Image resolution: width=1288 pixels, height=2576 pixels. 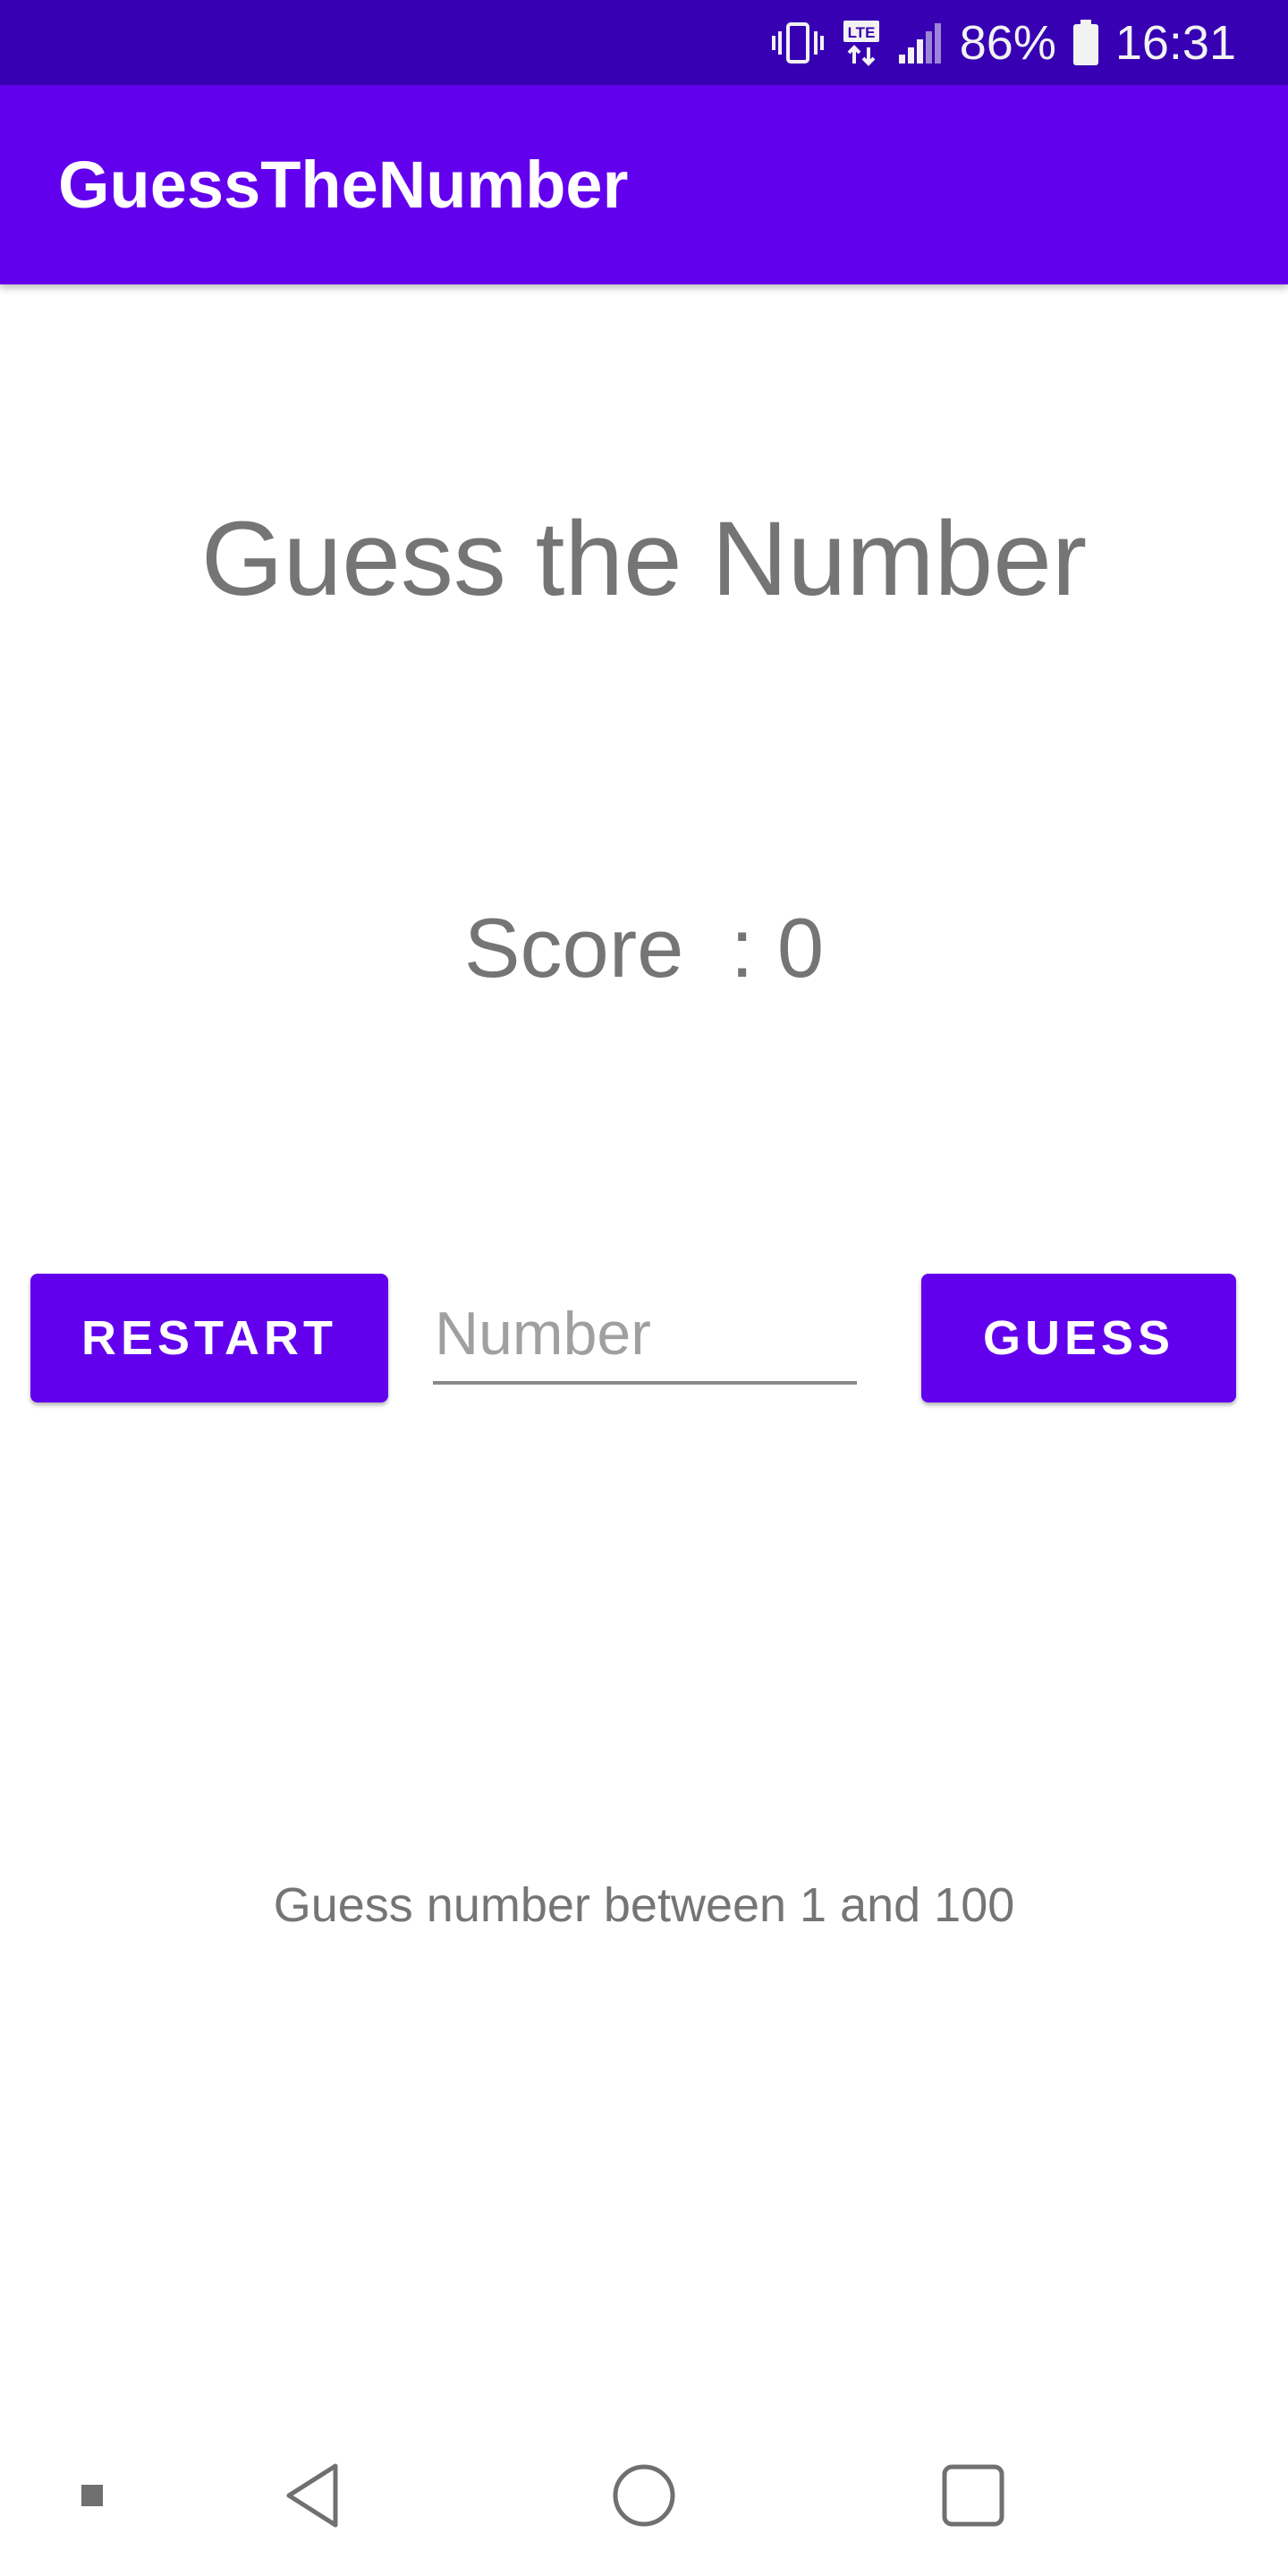 What do you see at coordinates (973, 2495) in the screenshot?
I see `recents-icon` at bounding box center [973, 2495].